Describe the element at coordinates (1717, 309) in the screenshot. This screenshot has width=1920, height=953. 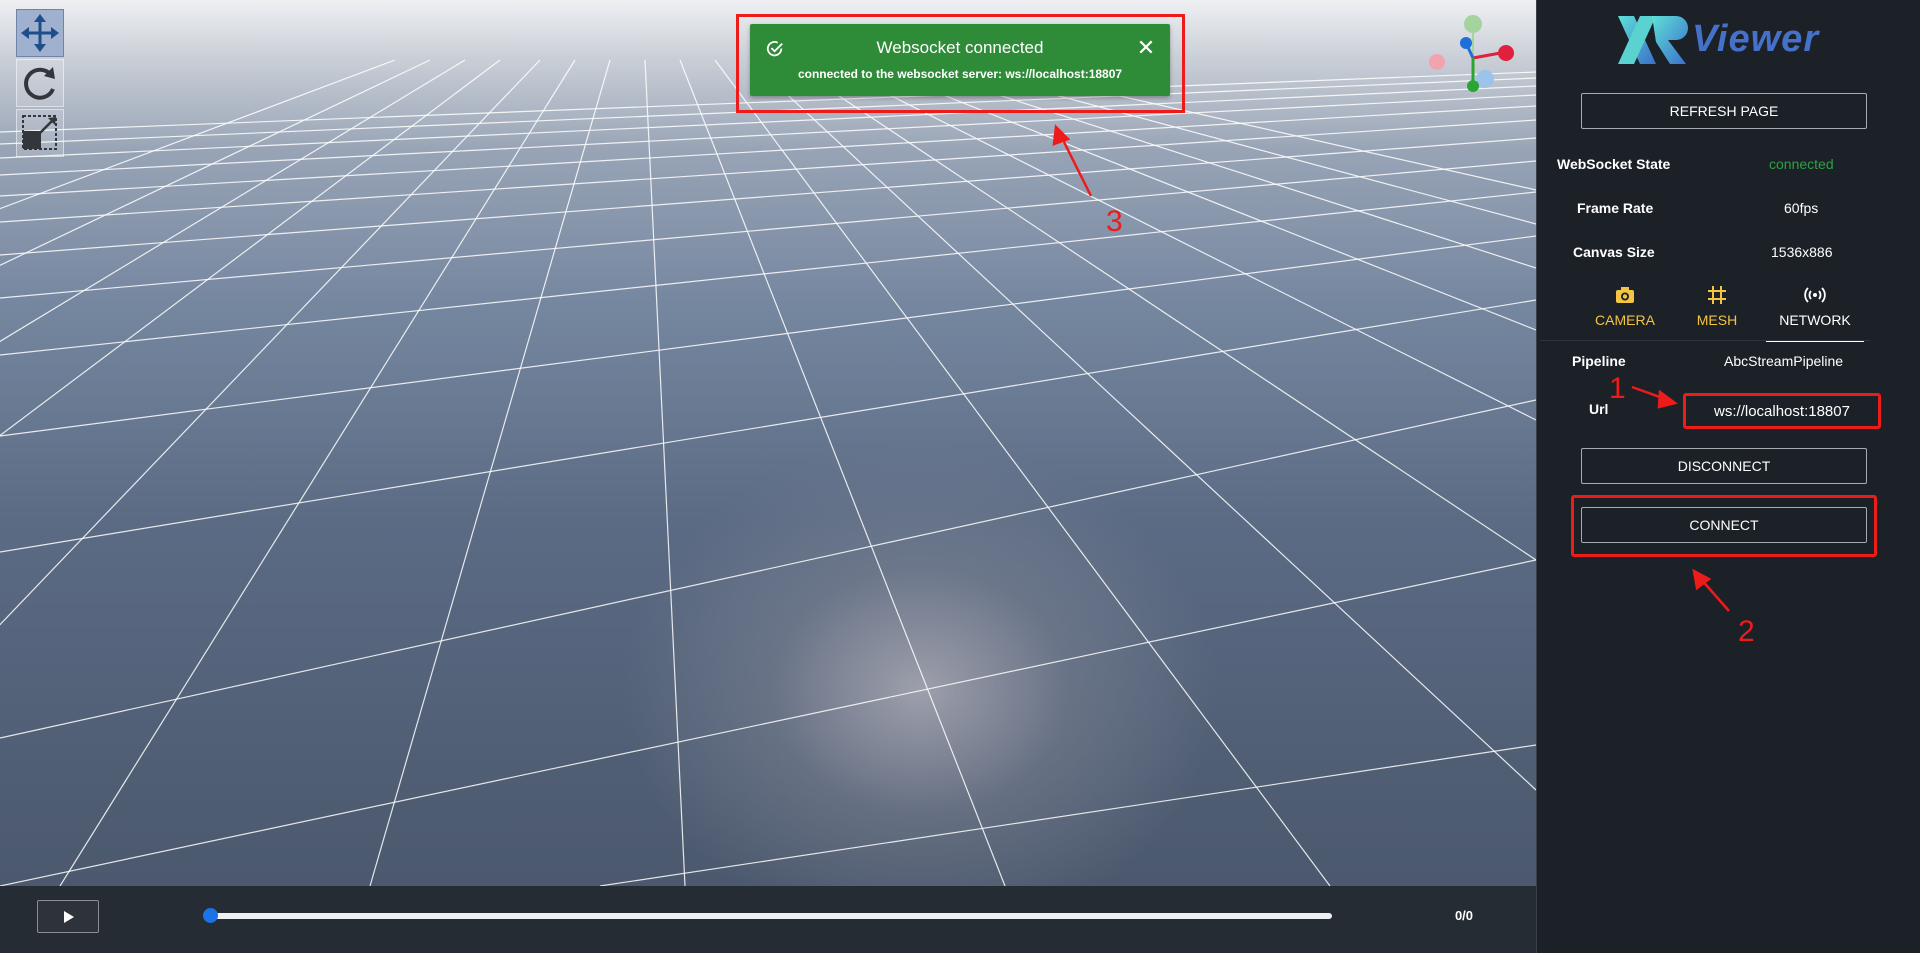
I see `tab-mesh: MESH` at that location.